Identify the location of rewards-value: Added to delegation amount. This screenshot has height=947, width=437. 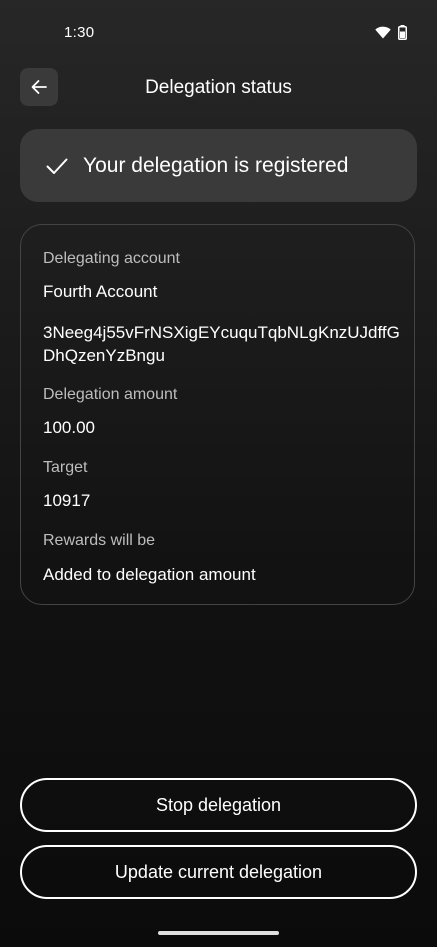
(149, 574).